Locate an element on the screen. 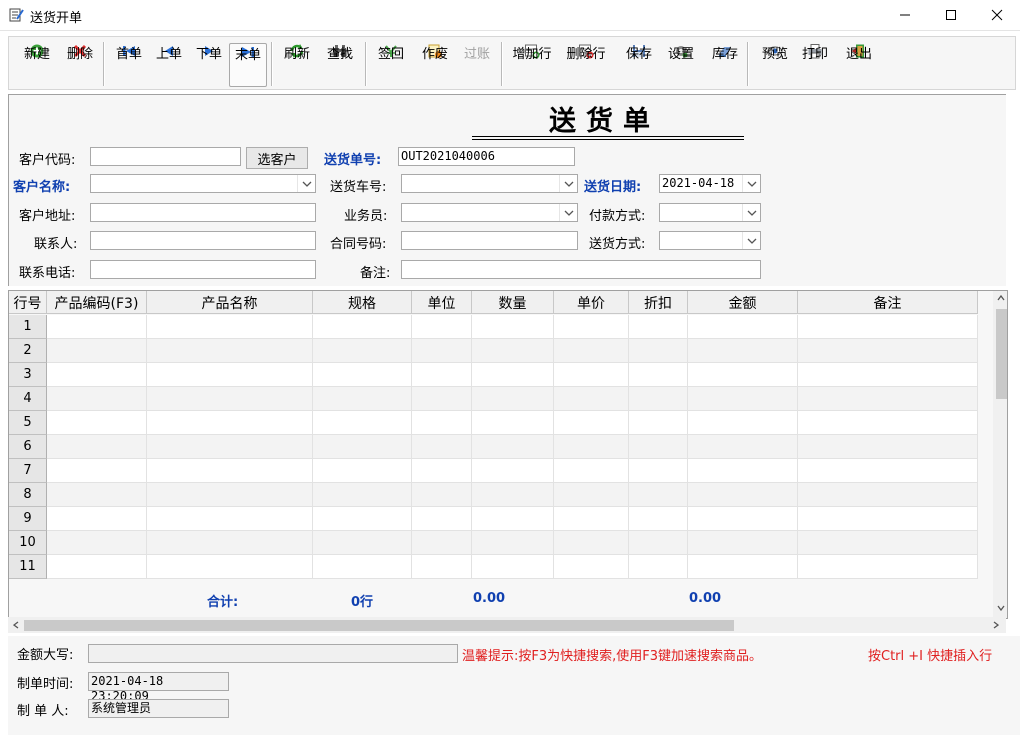 The image size is (1020, 735). save-button: 保存 is located at coordinates (639, 65).